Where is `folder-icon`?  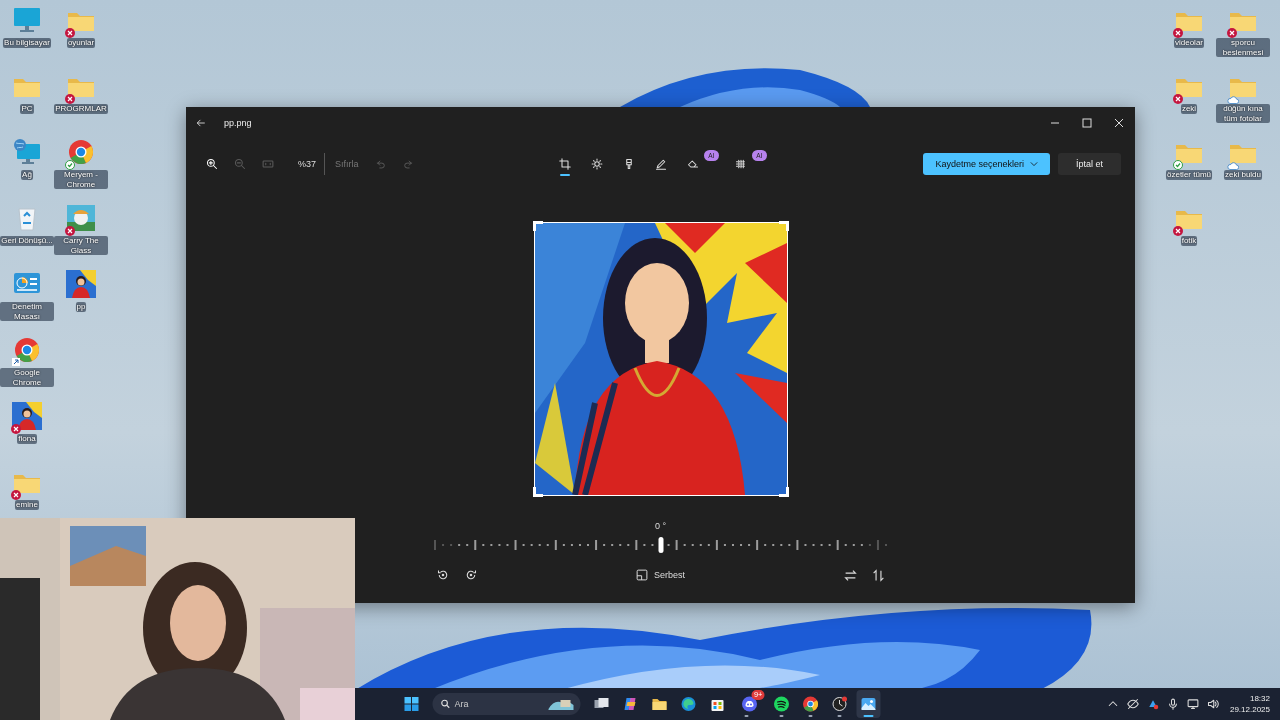
folder-icon is located at coordinates (659, 704).